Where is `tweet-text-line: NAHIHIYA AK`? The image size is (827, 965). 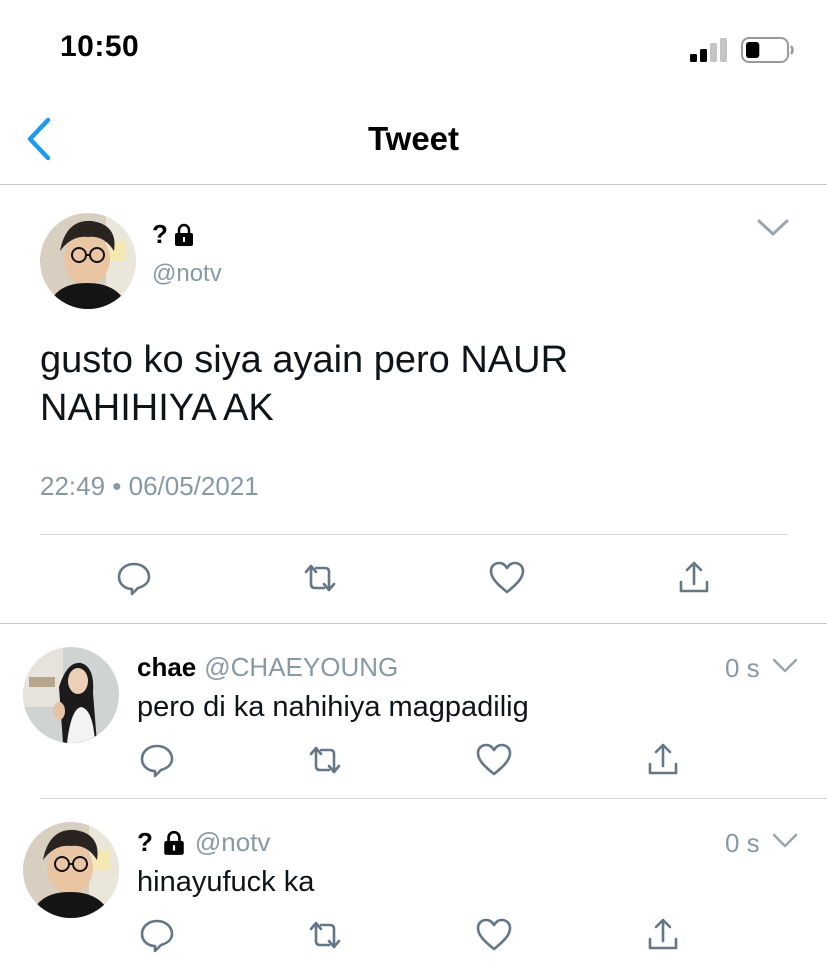 tweet-text-line: NAHIHIYA AK is located at coordinates (157, 408).